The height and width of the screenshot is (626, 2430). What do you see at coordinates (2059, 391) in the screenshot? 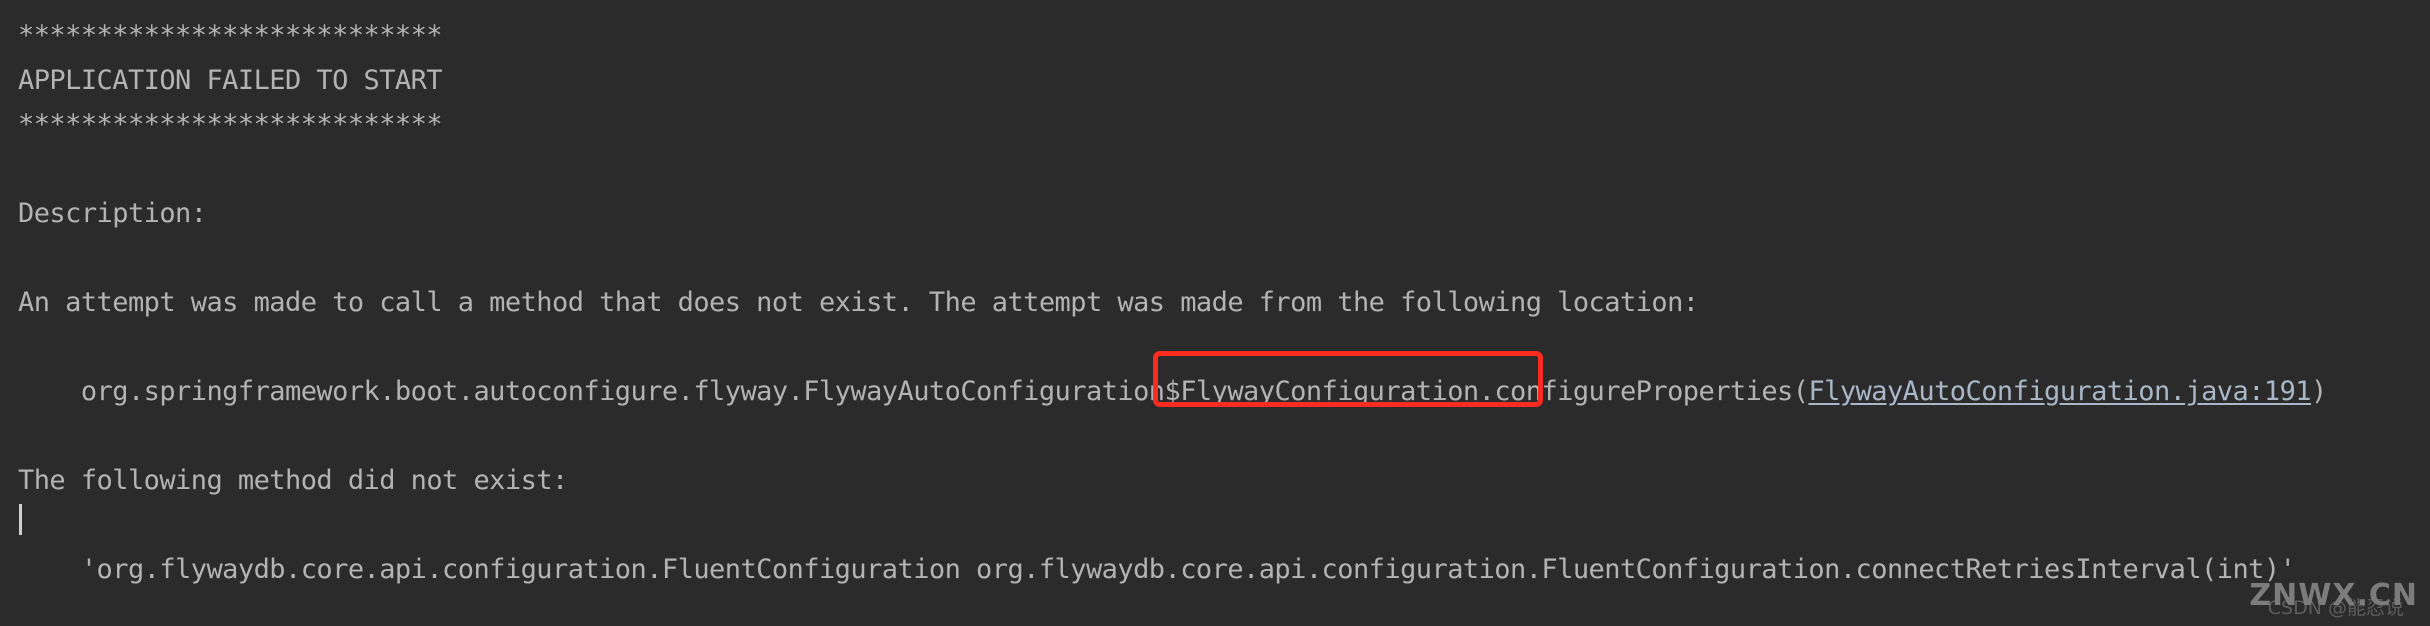
I see `source-file-link: FlywayAutoConfiguration.java:191` at bounding box center [2059, 391].